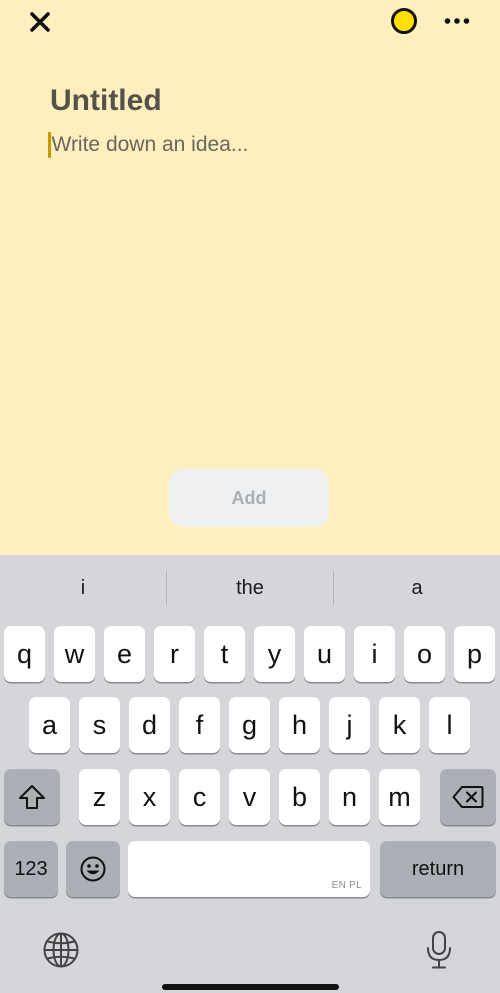  I want to click on color-picker-icon, so click(404, 21).